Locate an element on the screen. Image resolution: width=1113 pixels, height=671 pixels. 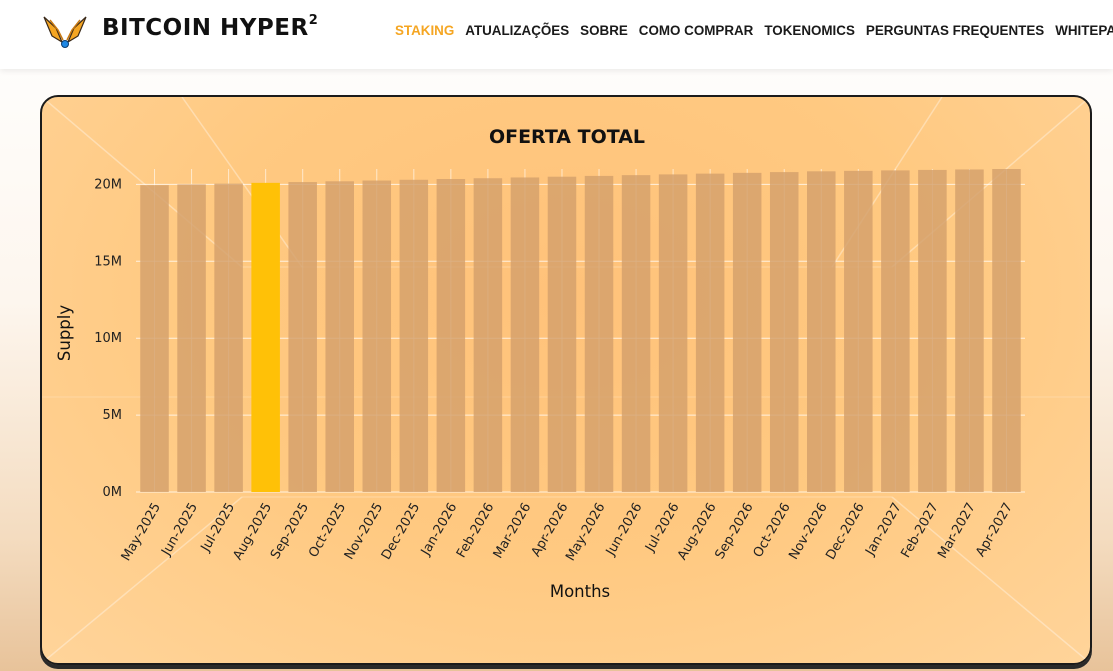
x-tick-label: Jun-2026 is located at coordinates (624, 530).